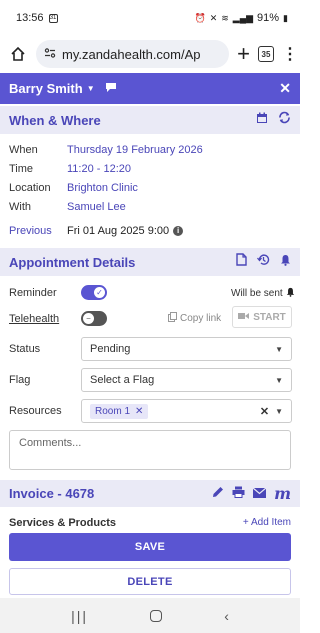 The height and width of the screenshot is (633, 320). Describe the element at coordinates (262, 120) in the screenshot. I see `calendar-icon` at that location.